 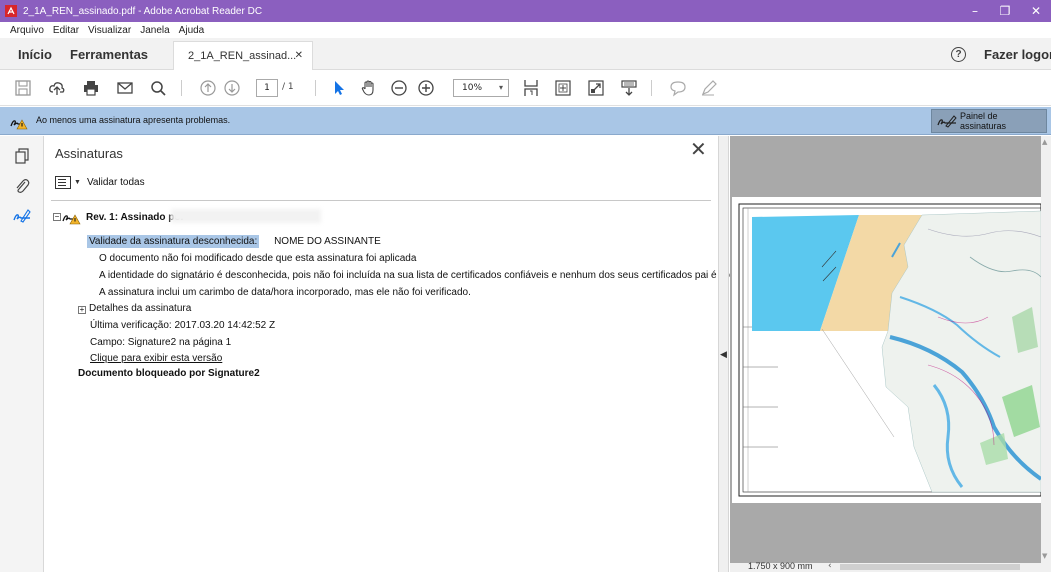 What do you see at coordinates (629, 88) in the screenshot?
I see `read-mode-icon` at bounding box center [629, 88].